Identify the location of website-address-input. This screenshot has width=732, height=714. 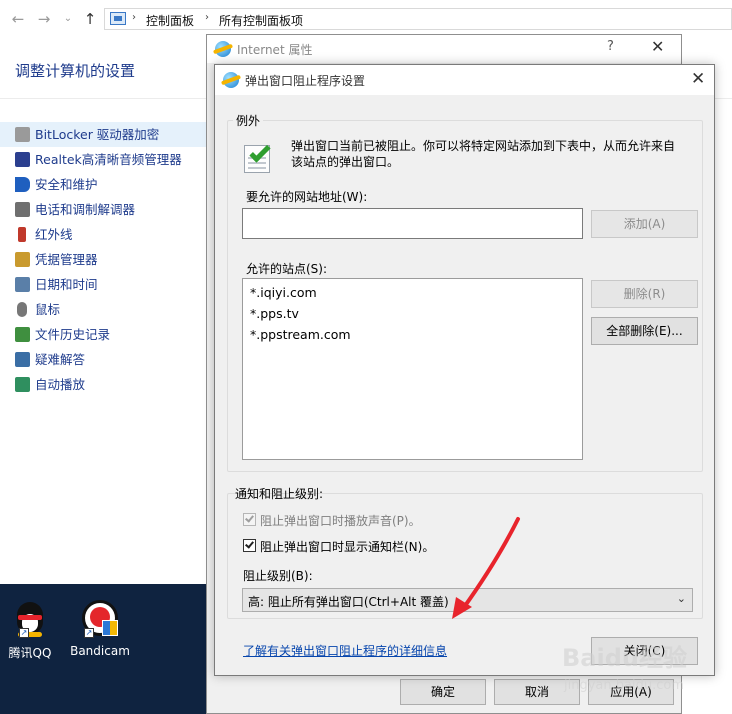
(412, 223).